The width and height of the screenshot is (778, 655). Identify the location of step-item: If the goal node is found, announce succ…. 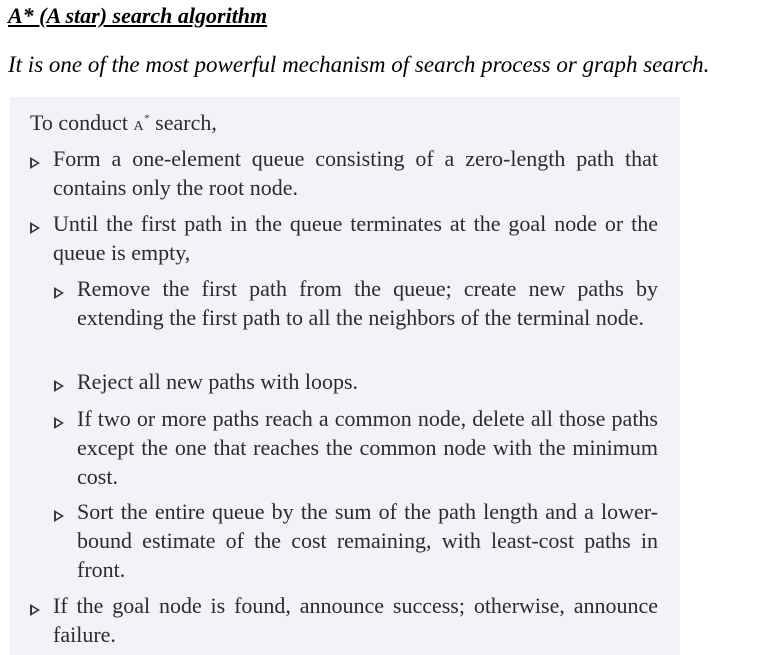
(355, 620).